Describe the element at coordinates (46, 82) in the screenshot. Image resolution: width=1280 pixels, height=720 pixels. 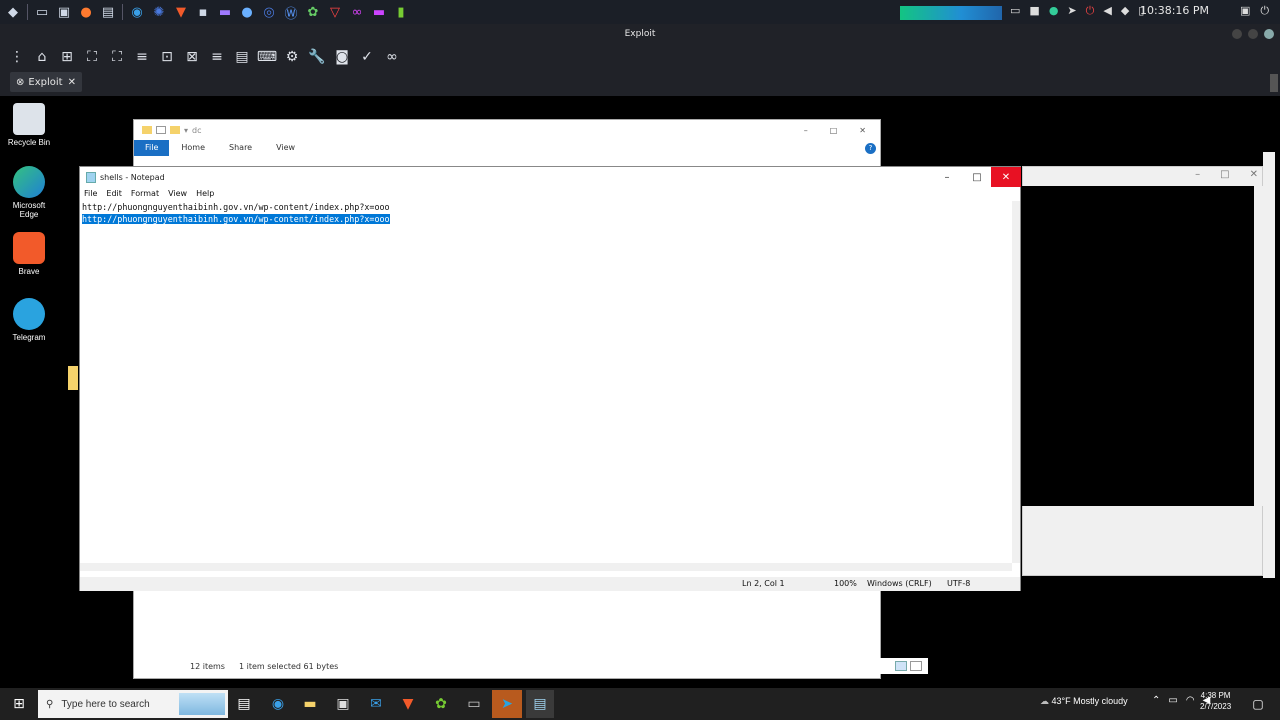
I see `tab-exploit: ⊗ Exploit ✕` at that location.